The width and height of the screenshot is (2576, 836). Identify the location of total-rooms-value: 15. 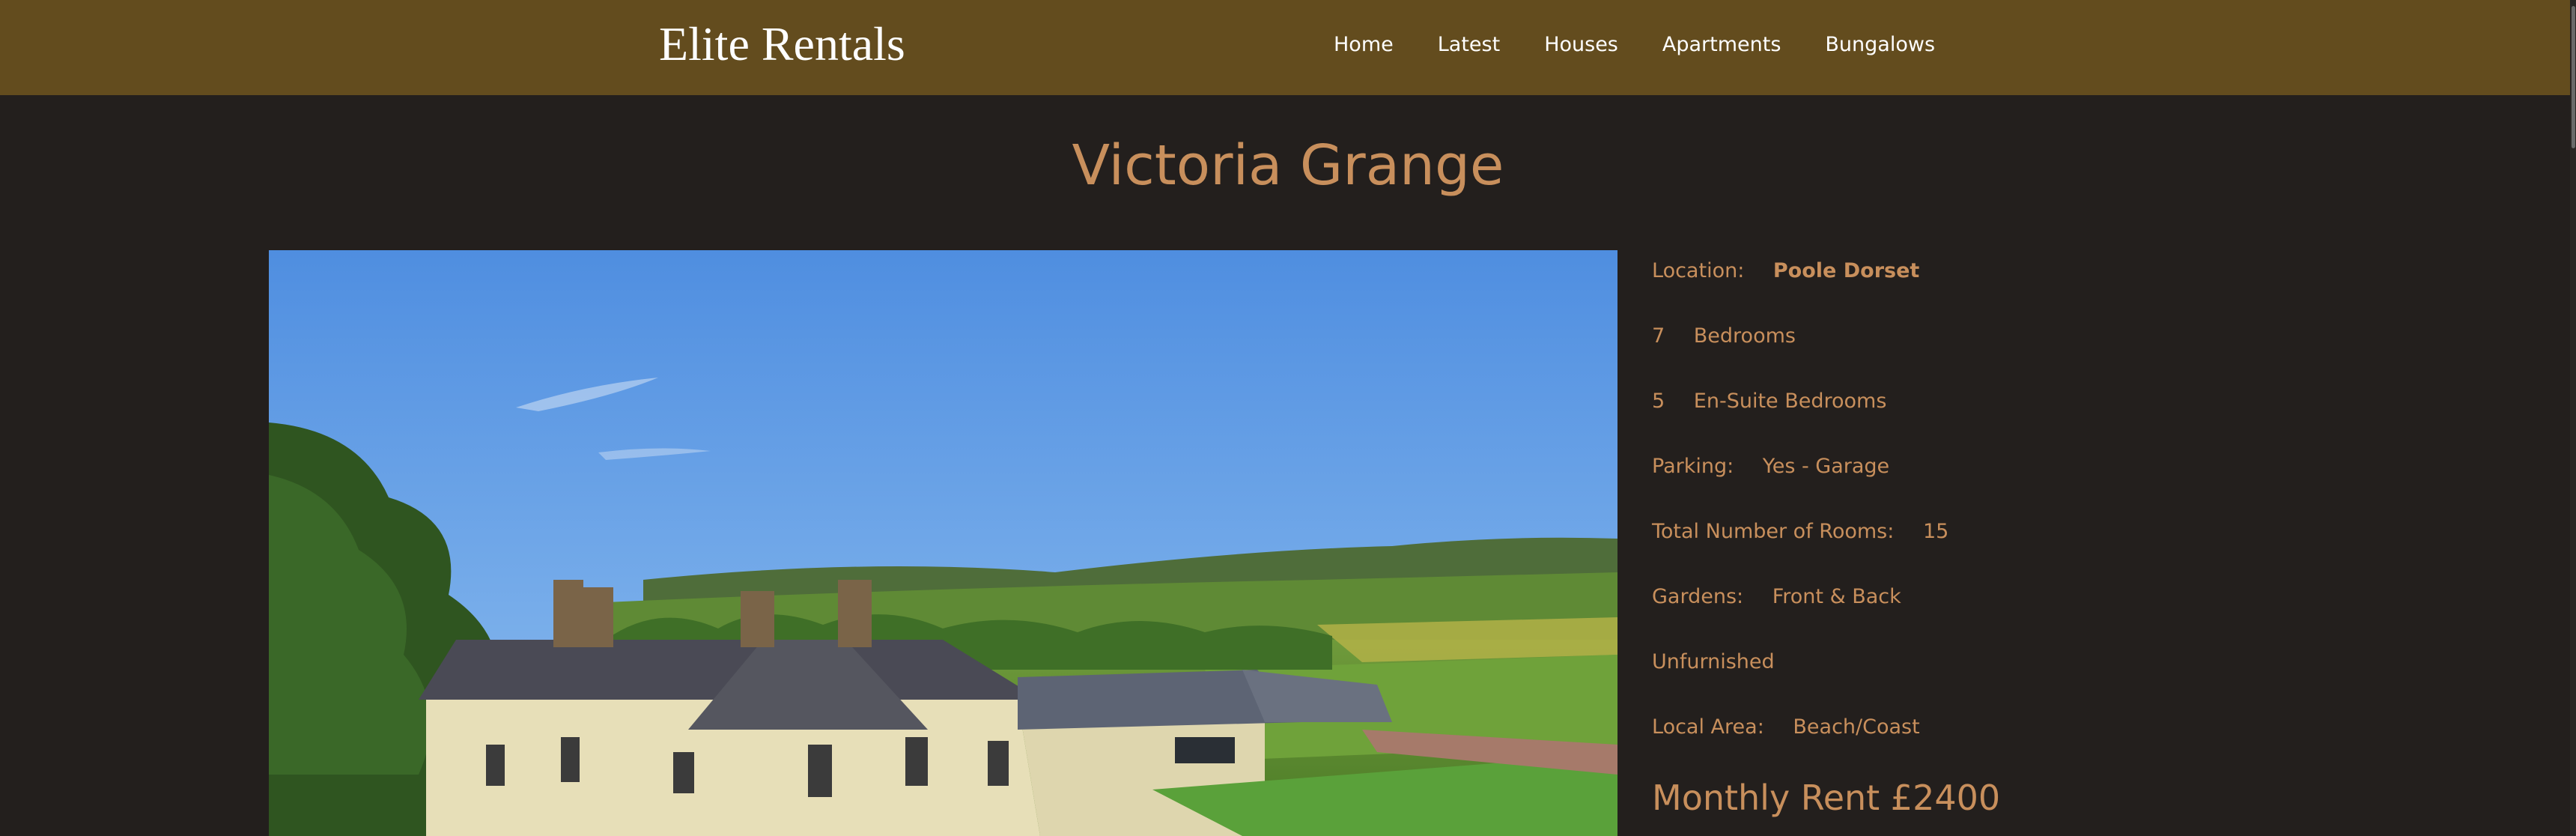
(1935, 531).